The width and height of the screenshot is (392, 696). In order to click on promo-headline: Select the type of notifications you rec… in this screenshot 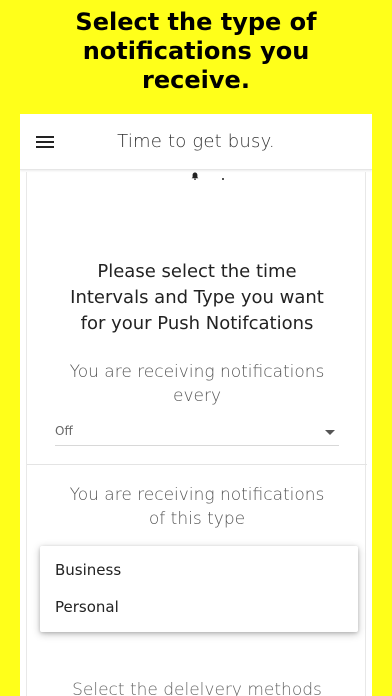, I will do `click(196, 51)`.